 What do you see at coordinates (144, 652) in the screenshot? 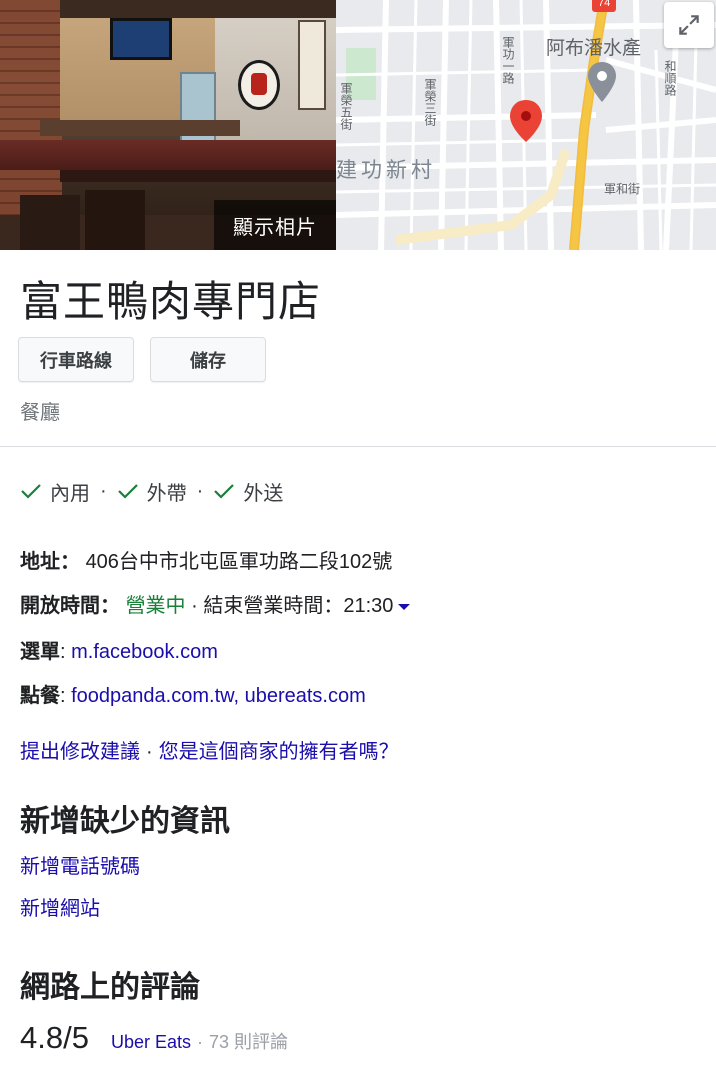
I see `menu-link: m.facebook.com` at bounding box center [144, 652].